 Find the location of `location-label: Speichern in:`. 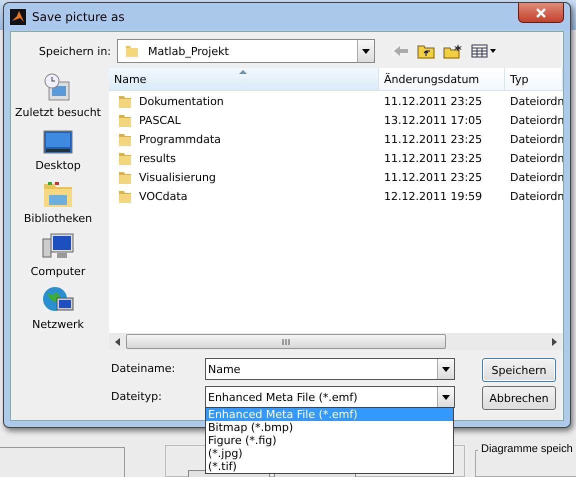

location-label: Speichern in: is located at coordinates (75, 51).